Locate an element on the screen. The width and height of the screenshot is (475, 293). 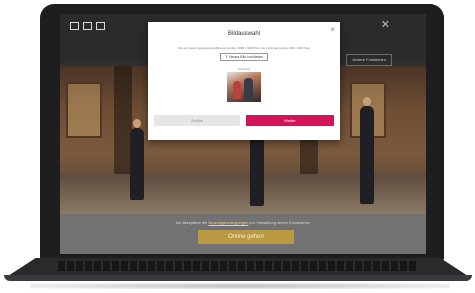
view-mode-icons is located at coordinates (87, 26).